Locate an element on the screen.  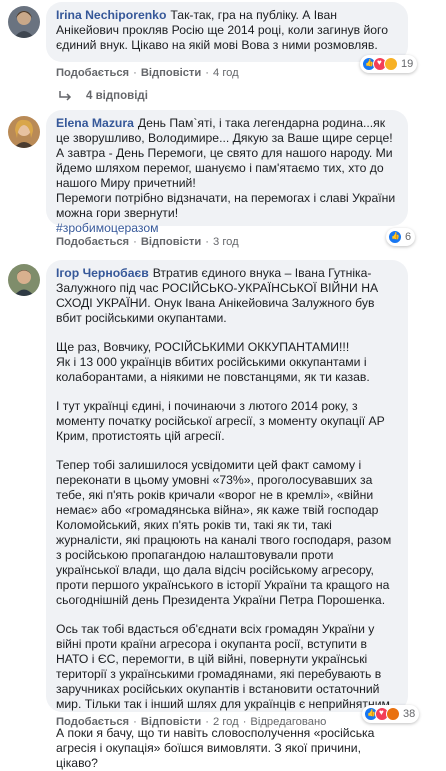
author-name: Irina Nechiporenko is located at coordinates (111, 15).